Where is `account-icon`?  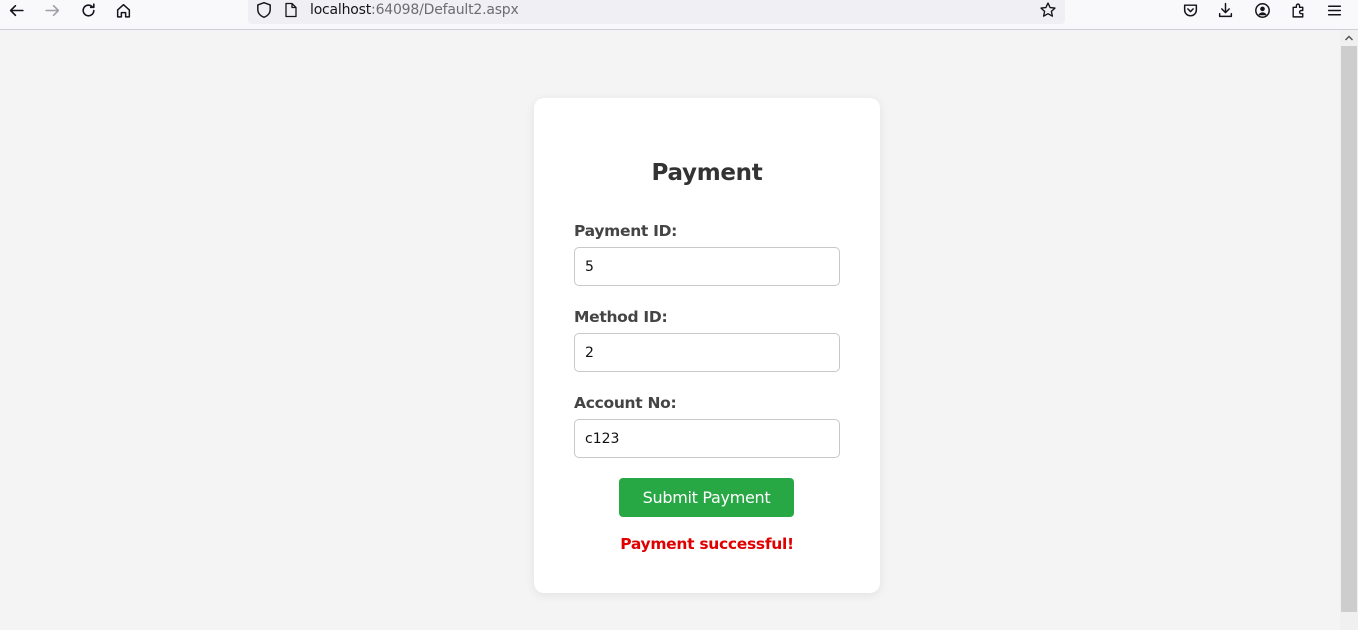 account-icon is located at coordinates (1262, 10).